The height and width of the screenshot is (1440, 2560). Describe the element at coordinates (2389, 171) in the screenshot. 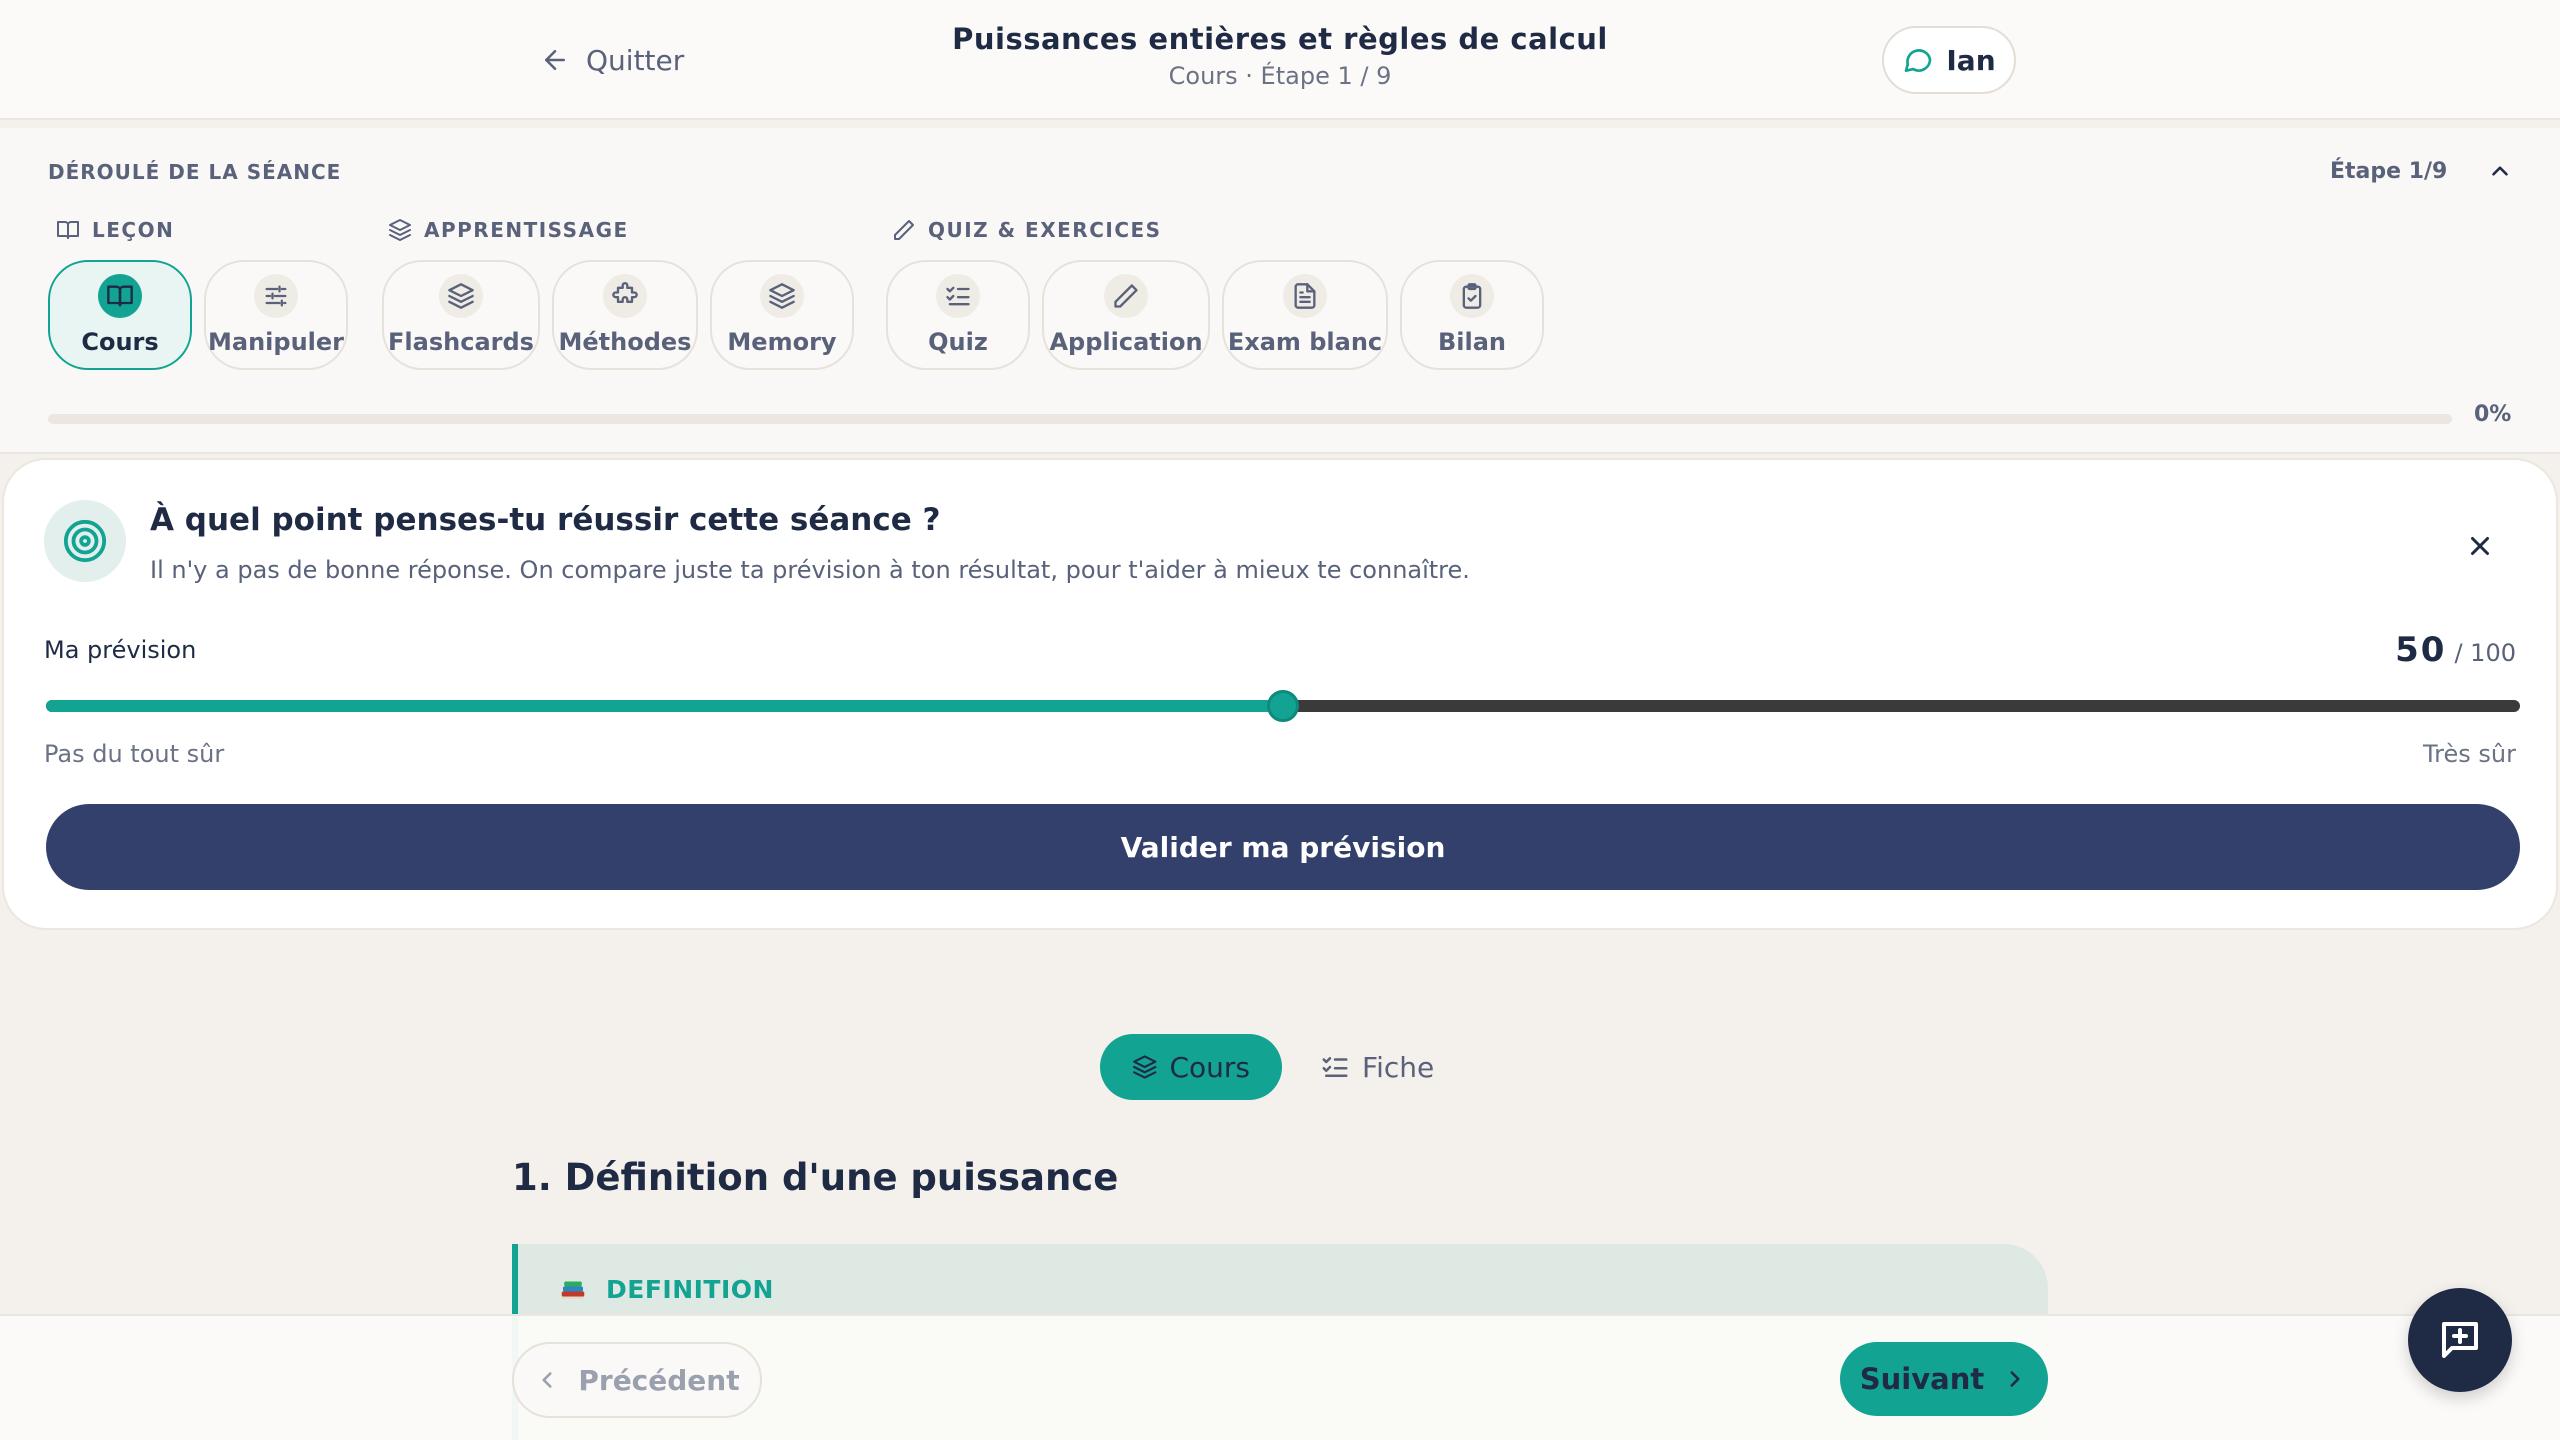

I see `step-indicator: Étape 1/9` at that location.